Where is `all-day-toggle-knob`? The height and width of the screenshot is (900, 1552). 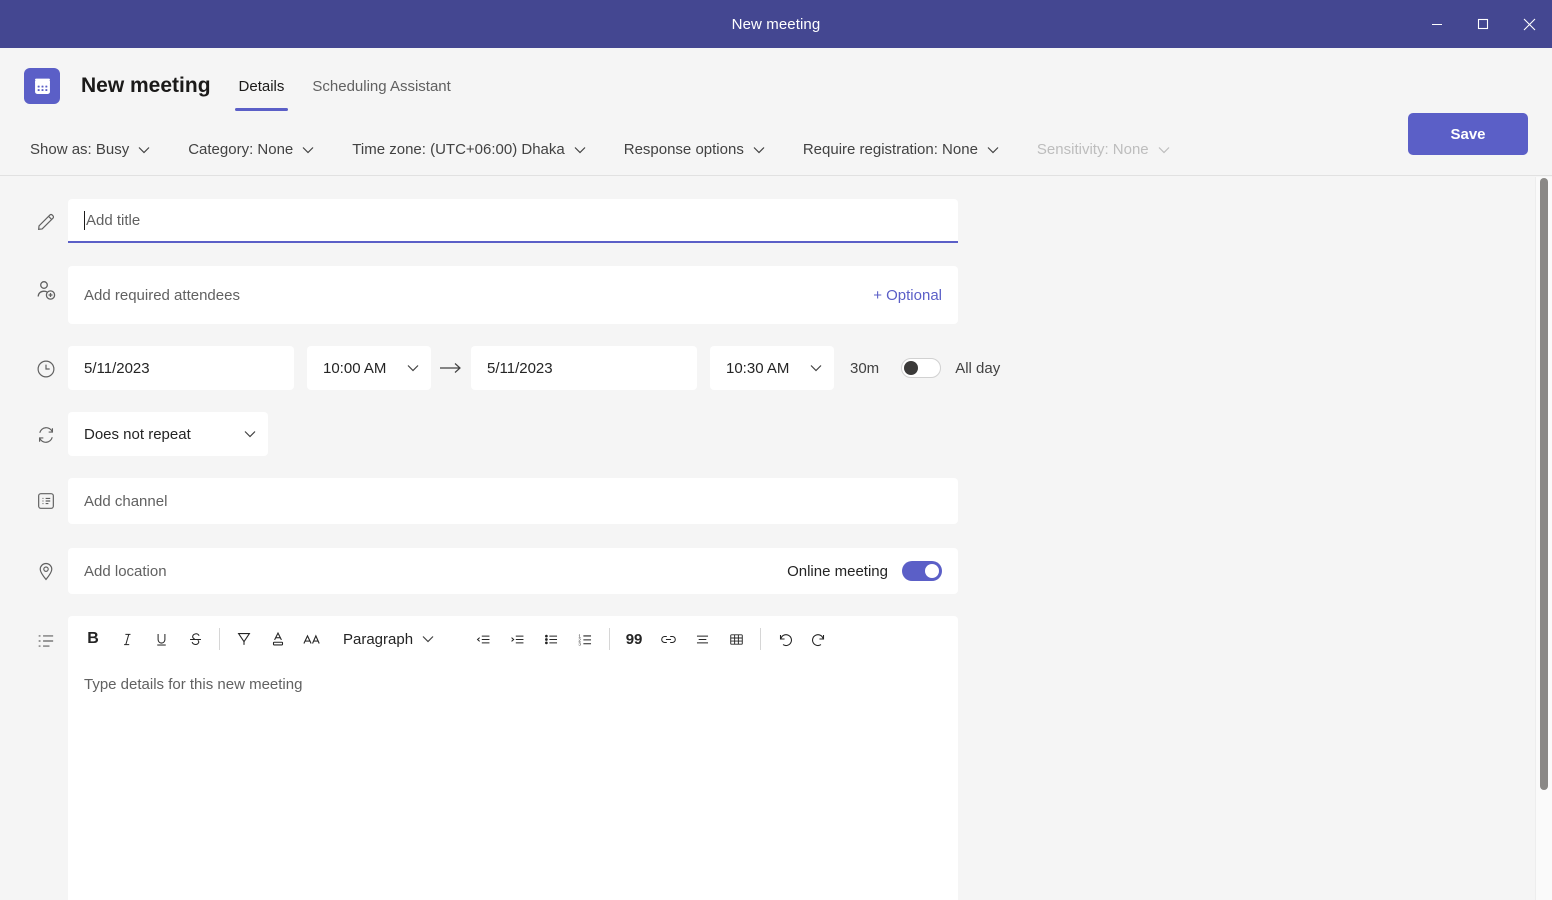
all-day-toggle-knob is located at coordinates (911, 368).